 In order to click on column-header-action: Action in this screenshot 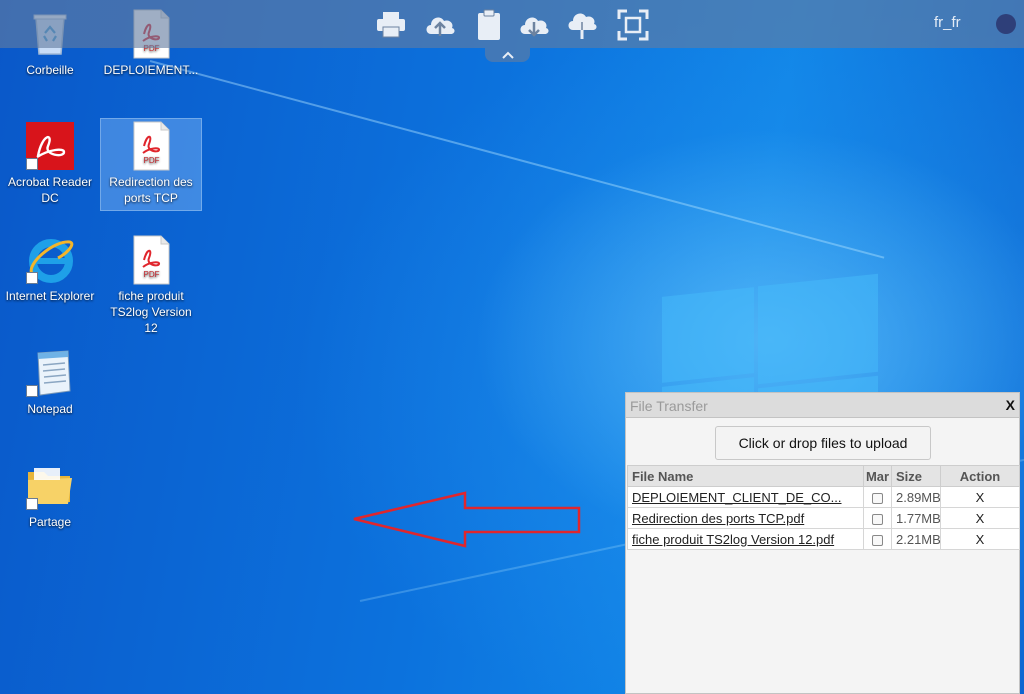, I will do `click(980, 476)`.